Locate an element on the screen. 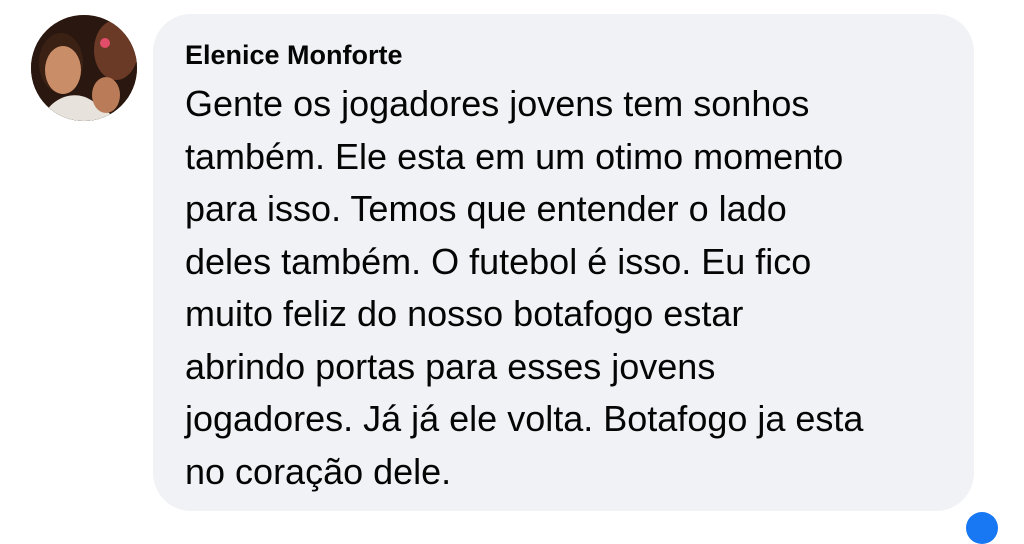  avatar is located at coordinates (84, 68).